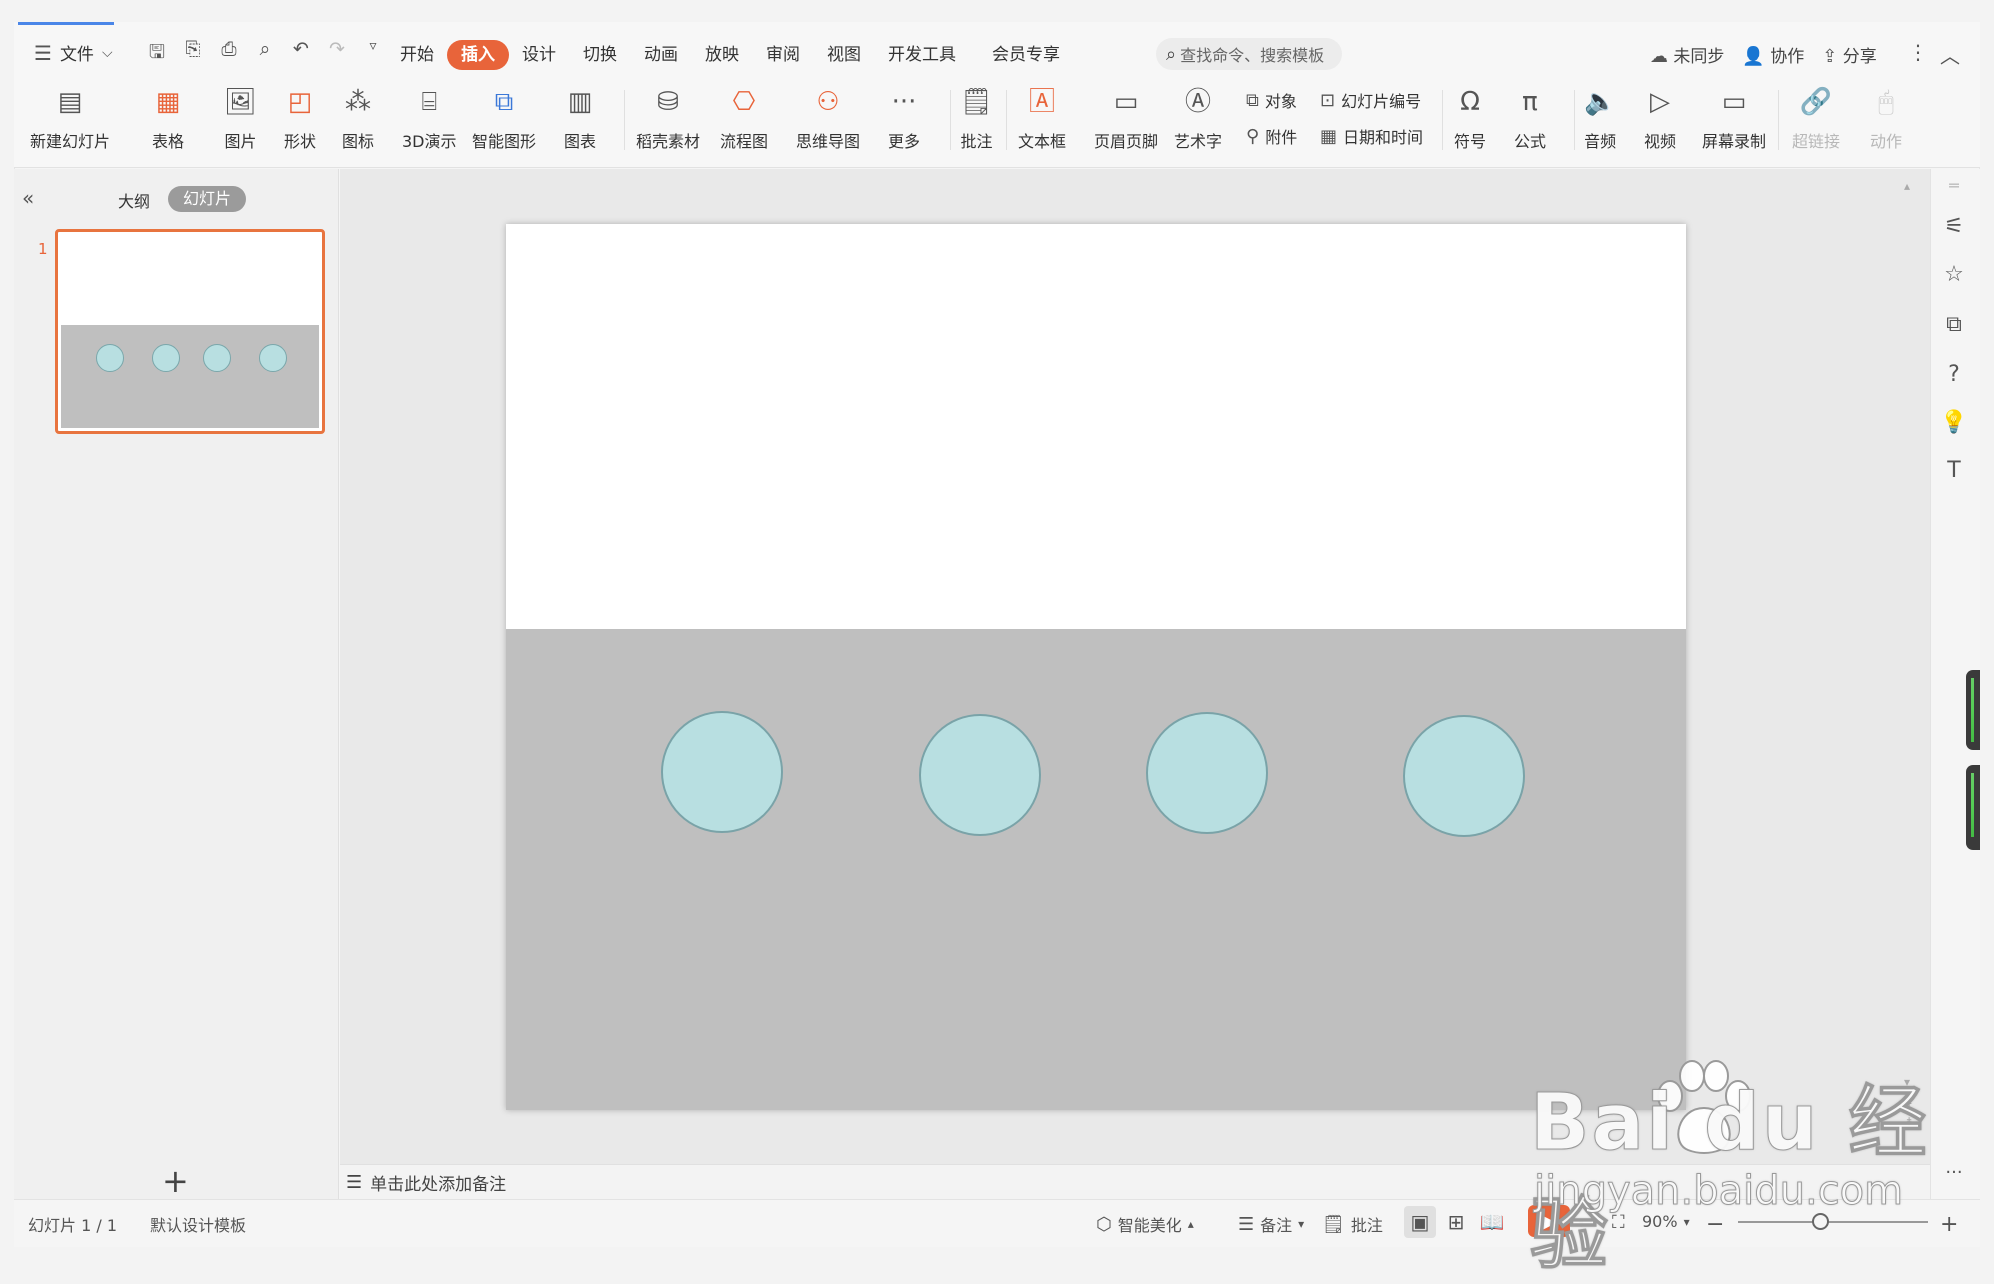  Describe the element at coordinates (1907, 186) in the screenshot. I see `scroll-up-icon: ▴` at that location.